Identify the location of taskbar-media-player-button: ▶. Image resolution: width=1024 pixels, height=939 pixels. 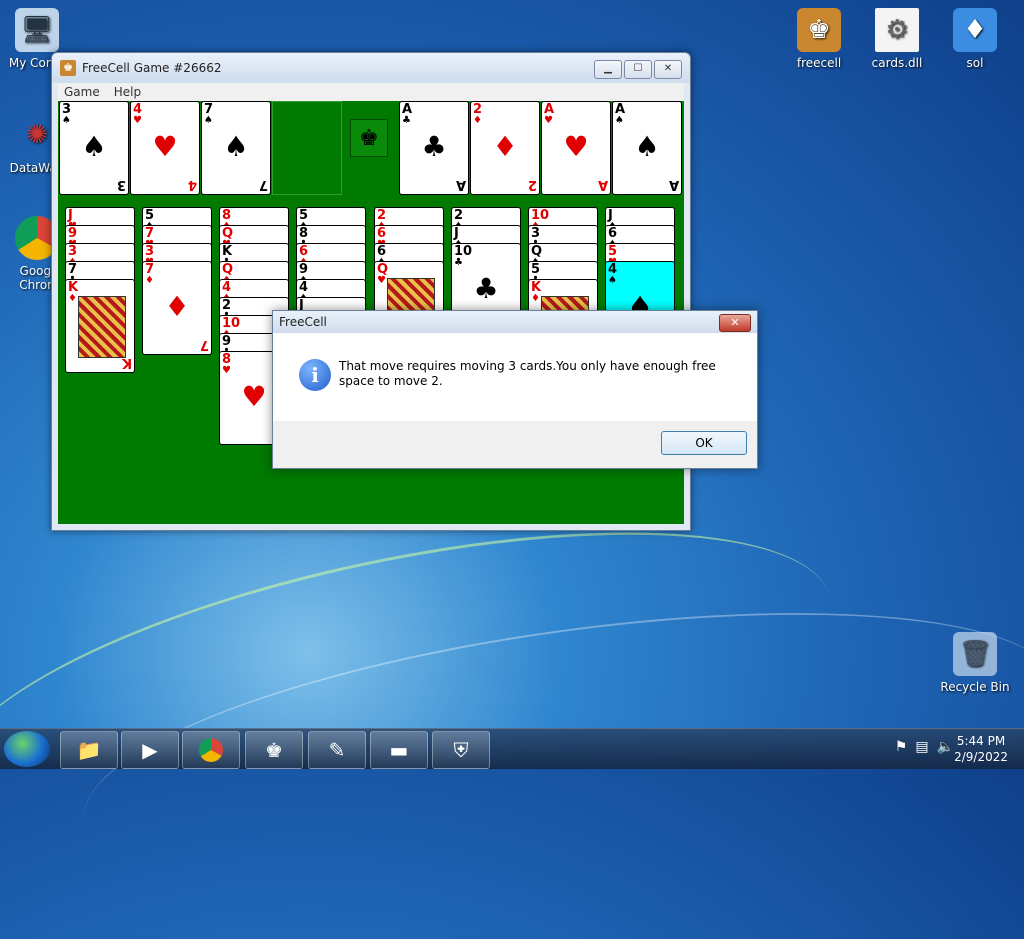
(150, 750).